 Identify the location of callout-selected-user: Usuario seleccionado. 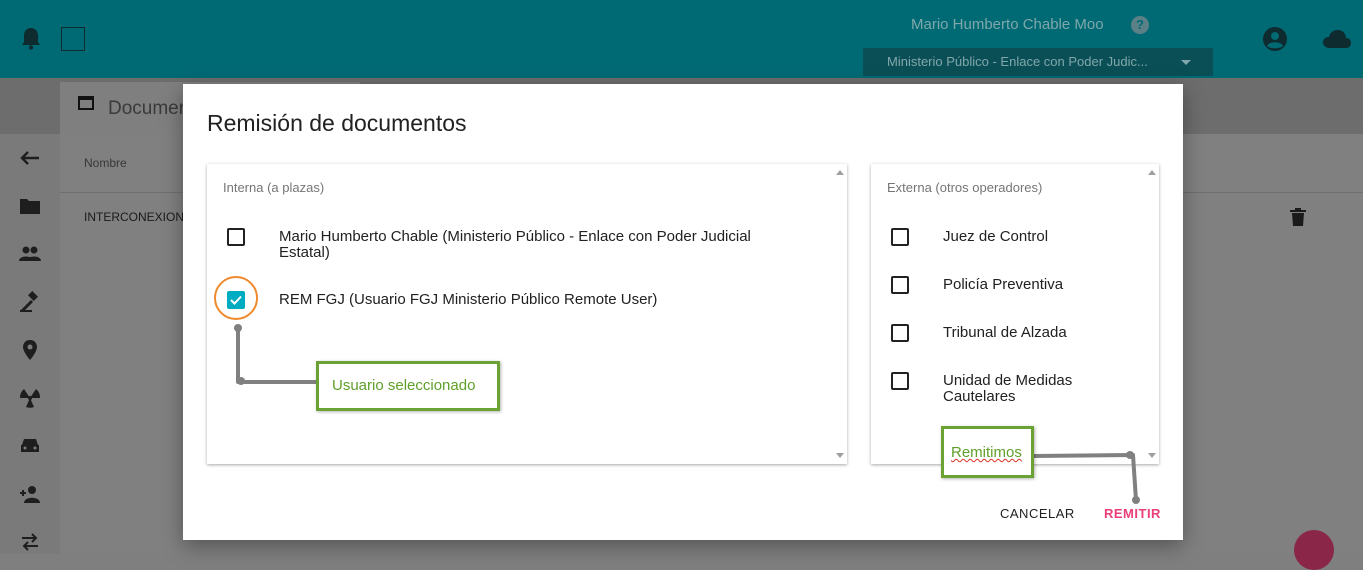
(408, 386).